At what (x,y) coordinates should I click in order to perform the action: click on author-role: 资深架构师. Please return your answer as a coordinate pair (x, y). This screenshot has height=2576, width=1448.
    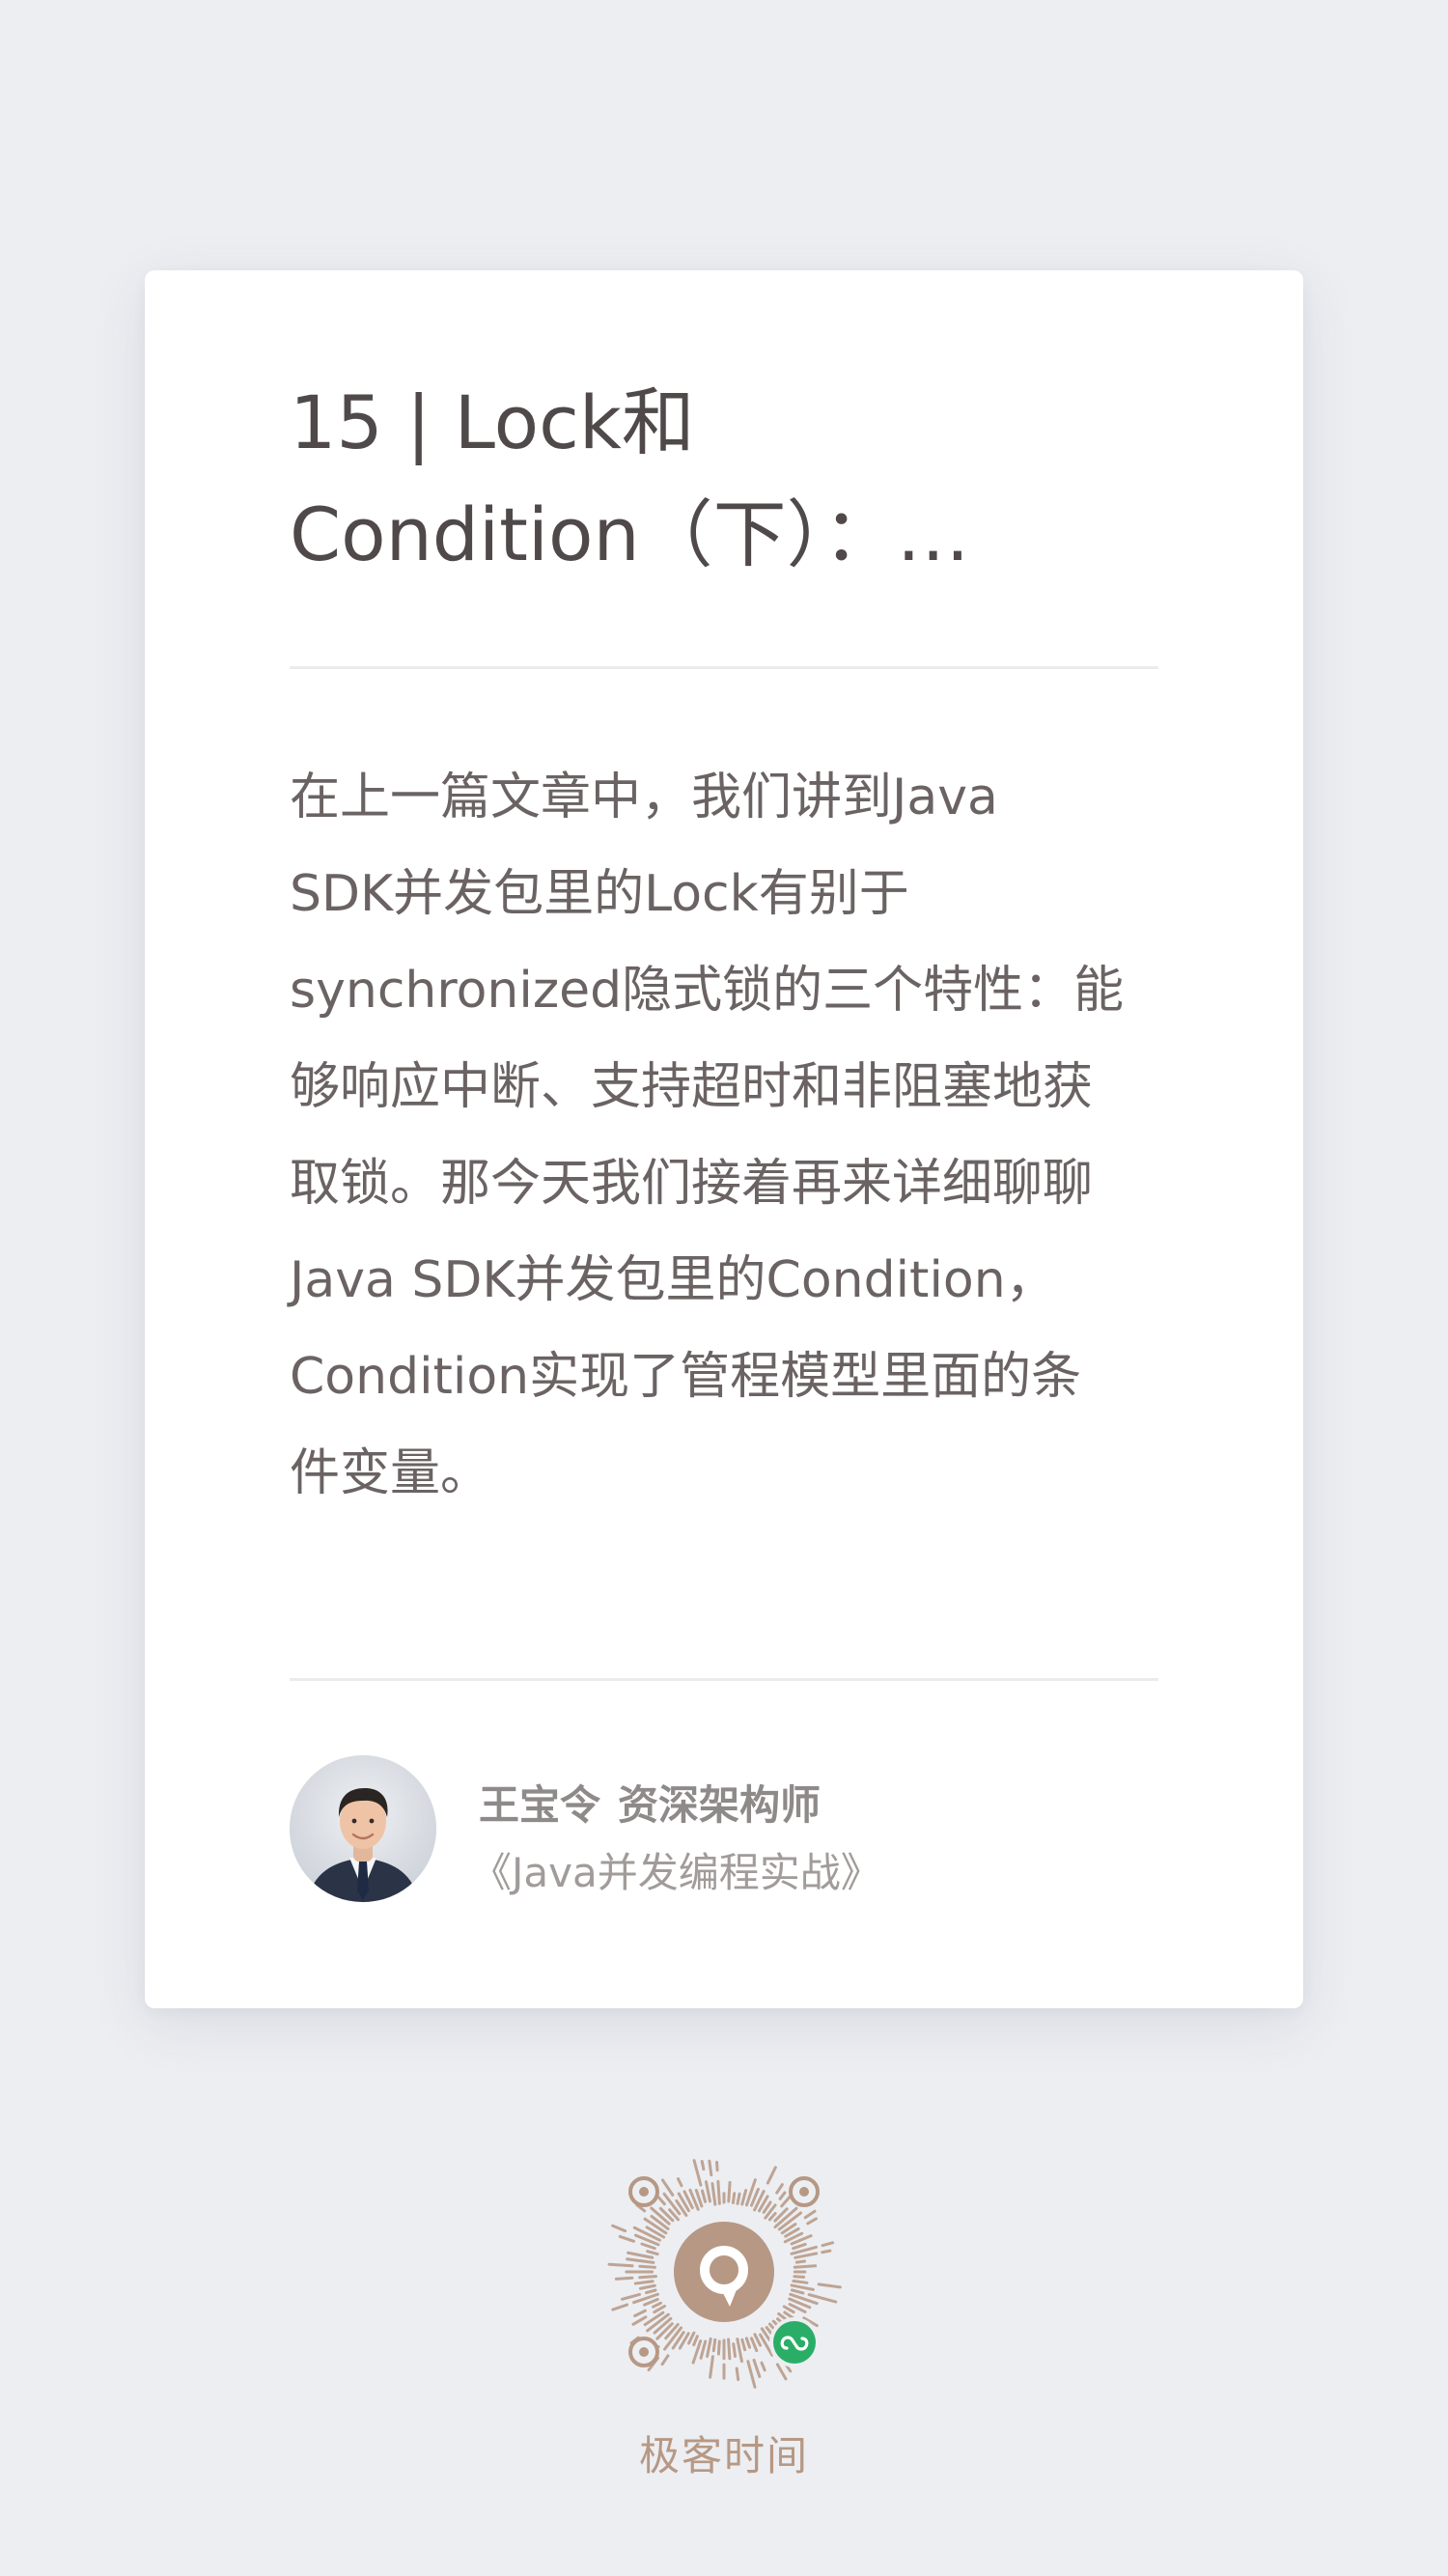
    Looking at the image, I should click on (720, 1805).